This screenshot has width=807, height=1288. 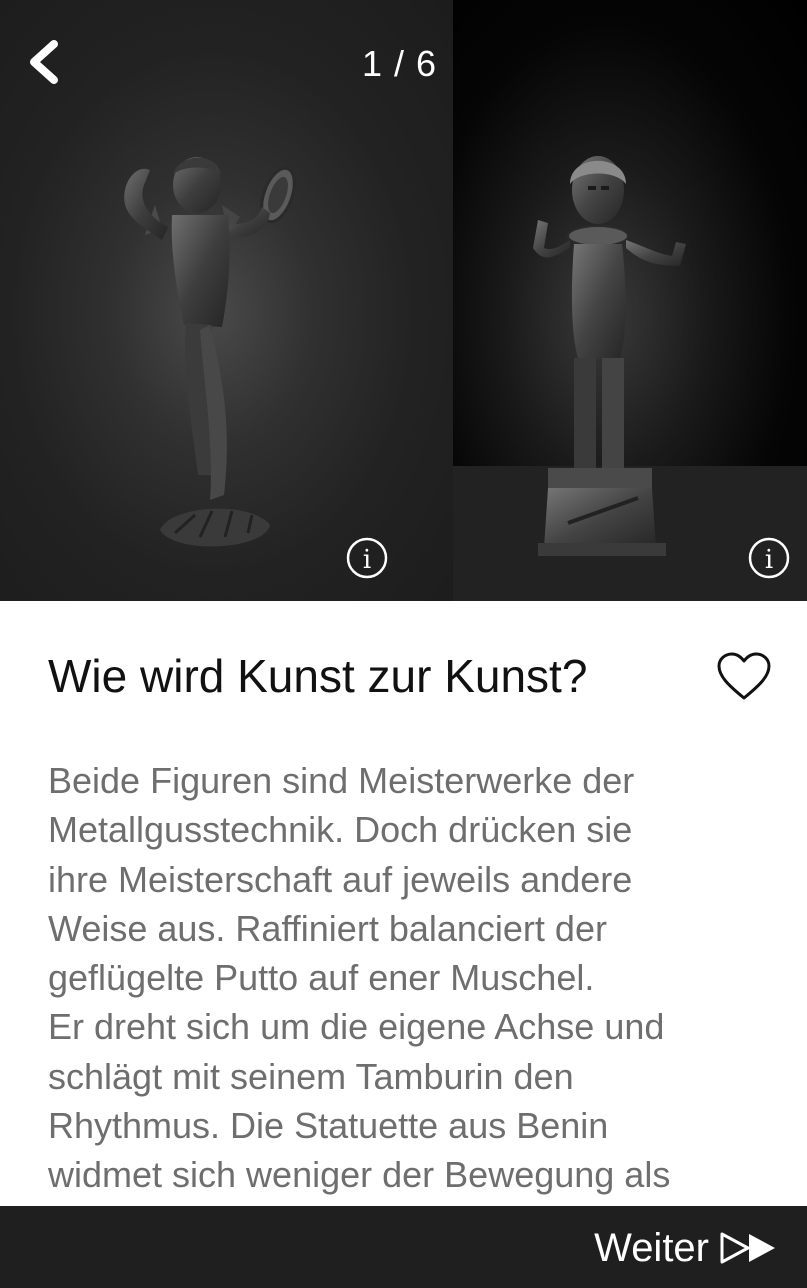 I want to click on body-line: Er dreht sich um die eigene Achse und, so click(x=356, y=1027).